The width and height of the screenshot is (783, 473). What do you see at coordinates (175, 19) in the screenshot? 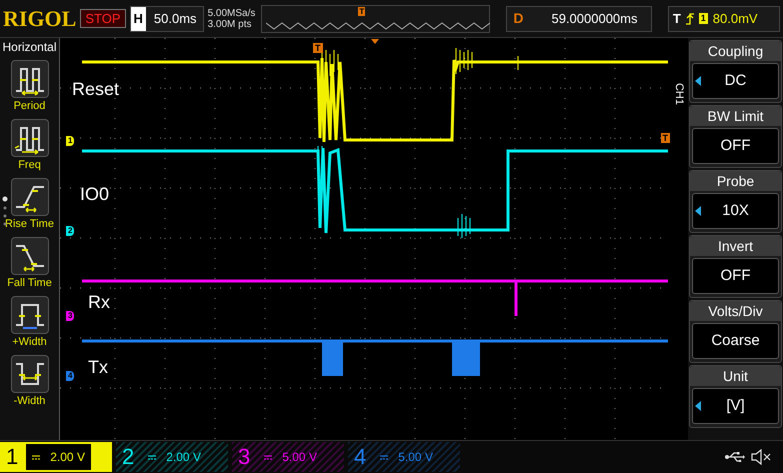
I see `timebase-value: 50.0ms` at bounding box center [175, 19].